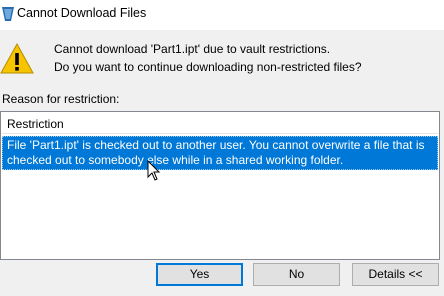  I want to click on details-button: Details <<, so click(395, 274).